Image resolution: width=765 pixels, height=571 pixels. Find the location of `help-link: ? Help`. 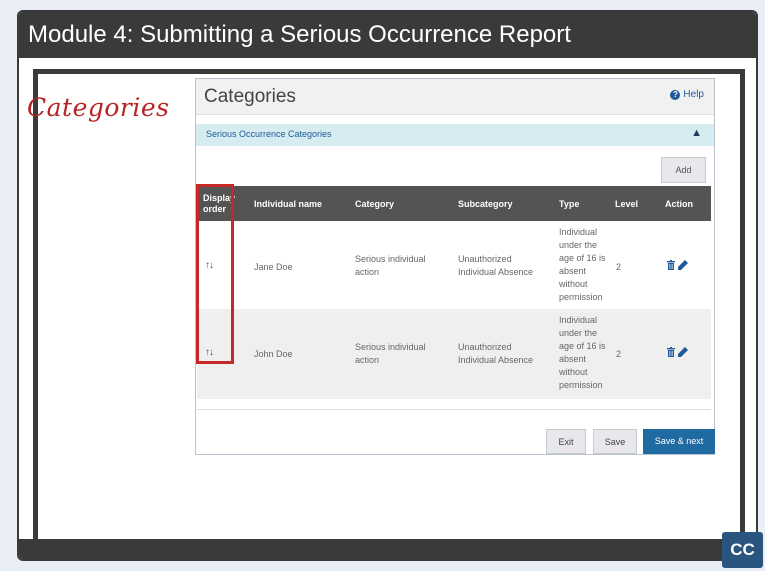

help-link: ? Help is located at coordinates (687, 94).